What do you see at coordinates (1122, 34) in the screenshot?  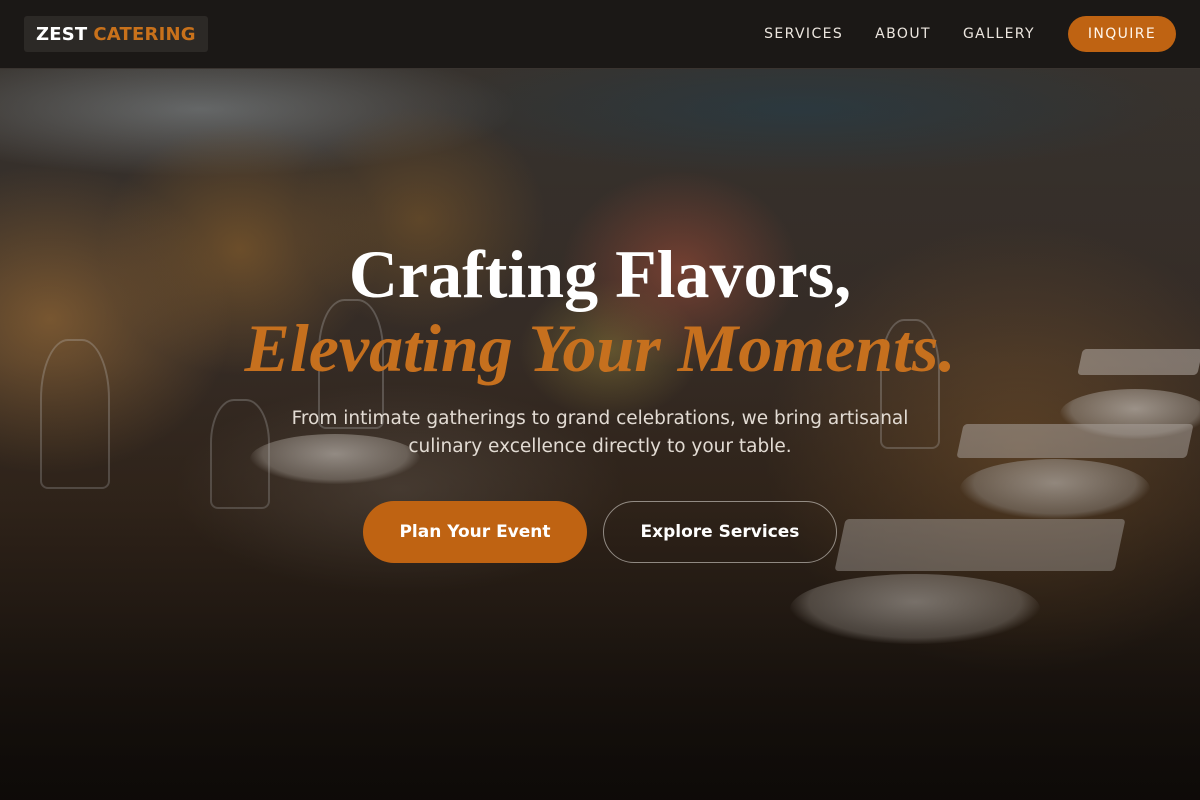 I see `inquire-button: INQUIRE` at bounding box center [1122, 34].